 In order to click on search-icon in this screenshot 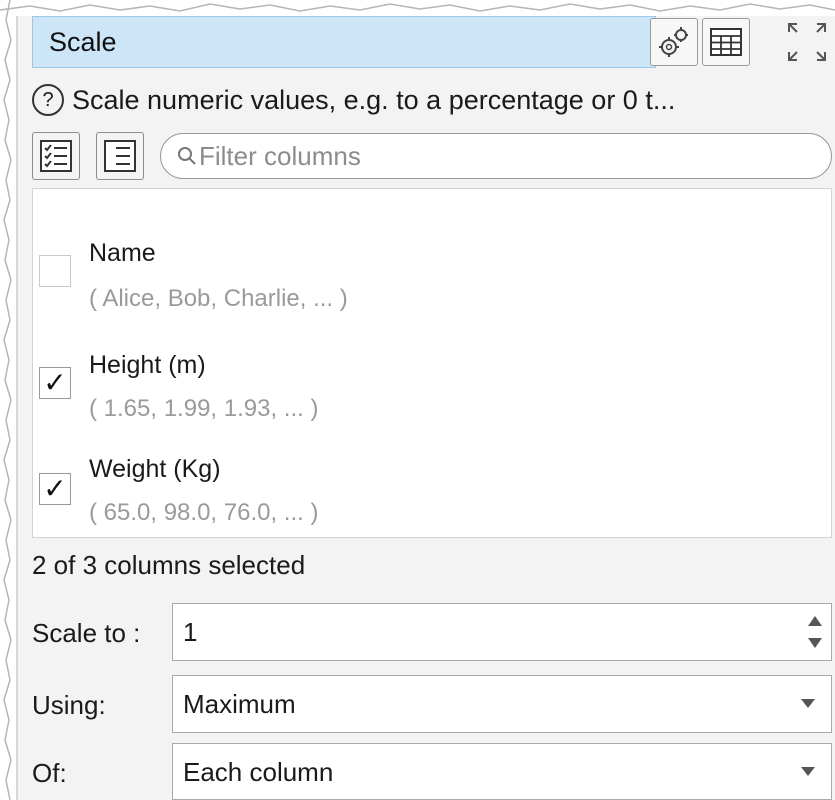, I will do `click(187, 156)`.